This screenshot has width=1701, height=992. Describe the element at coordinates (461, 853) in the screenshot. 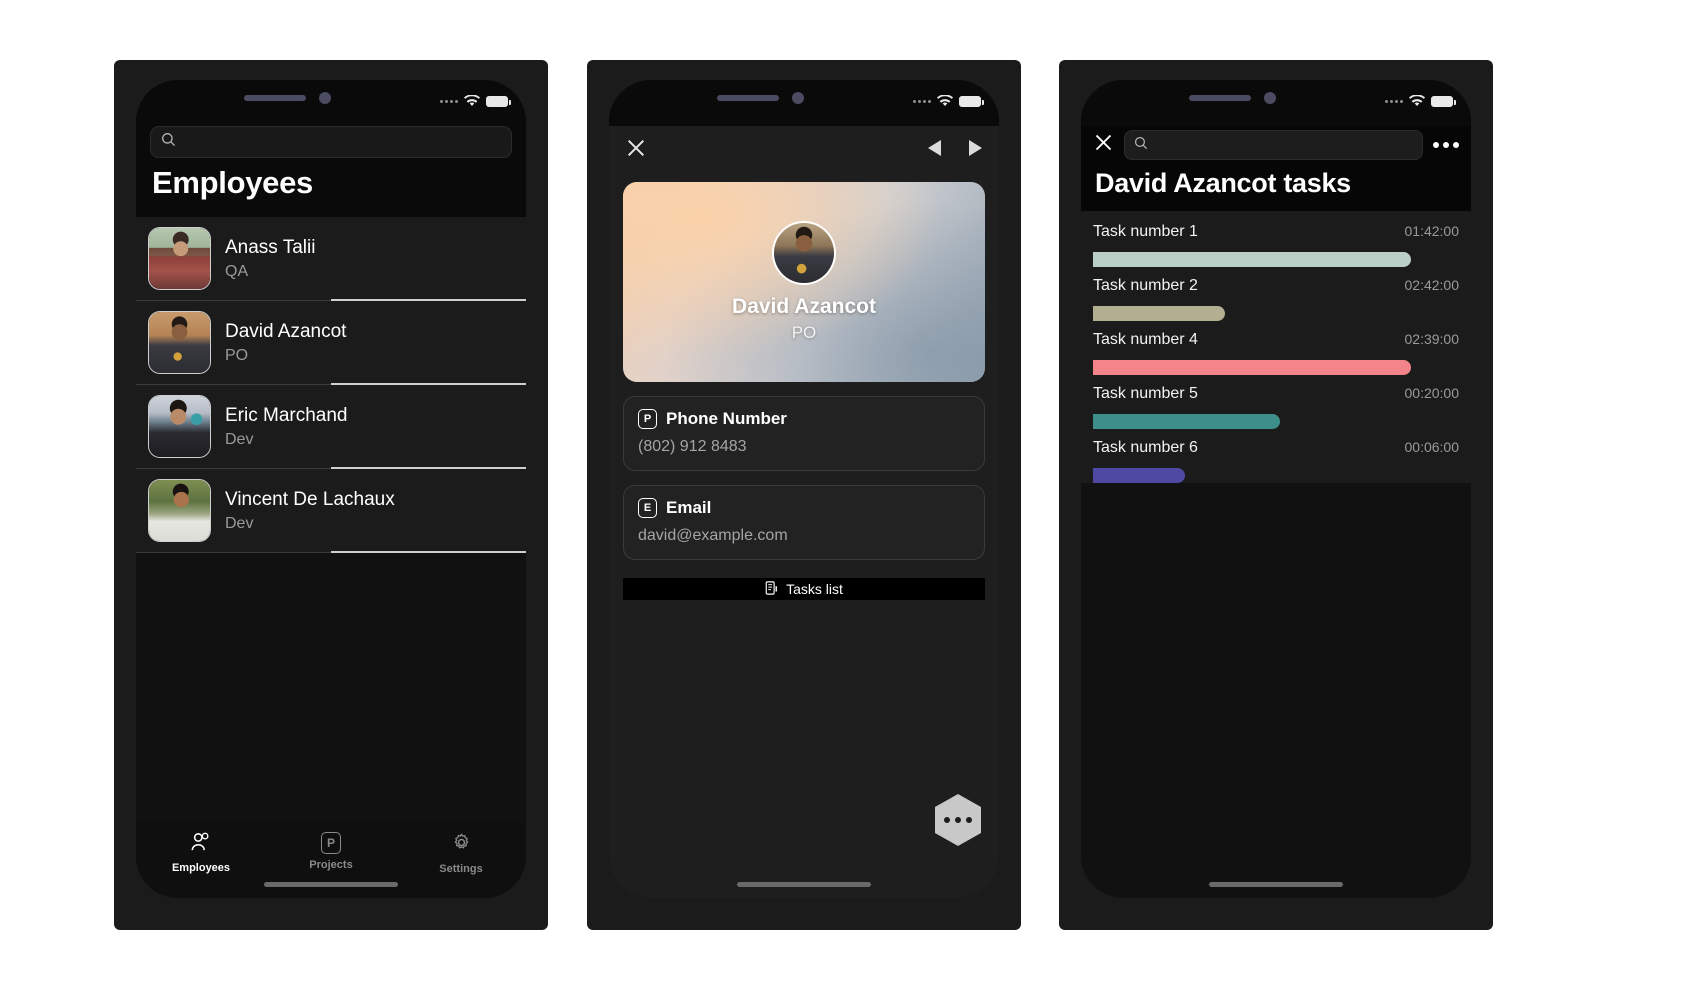

I see `tab-settings: Settings` at that location.